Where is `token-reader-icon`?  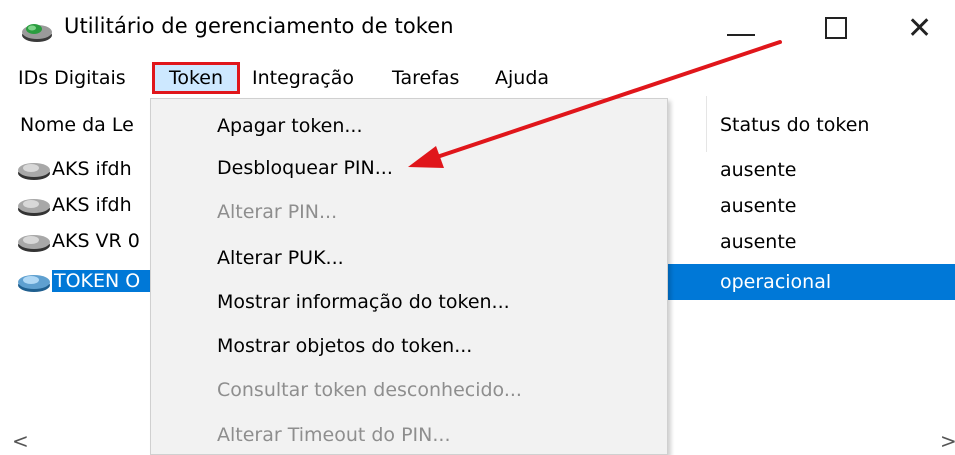
token-reader-icon is located at coordinates (37, 33).